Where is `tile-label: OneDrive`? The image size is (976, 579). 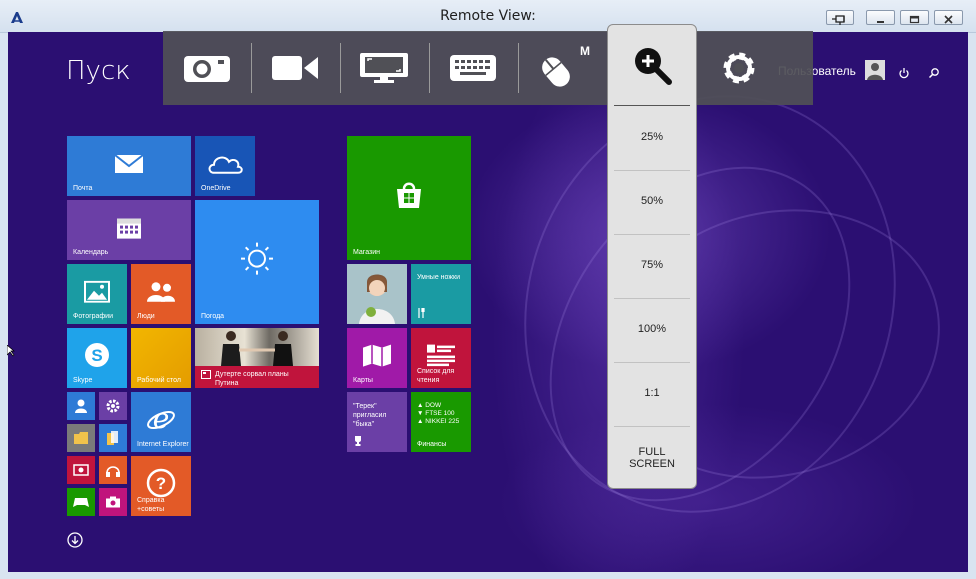 tile-label: OneDrive is located at coordinates (216, 188).